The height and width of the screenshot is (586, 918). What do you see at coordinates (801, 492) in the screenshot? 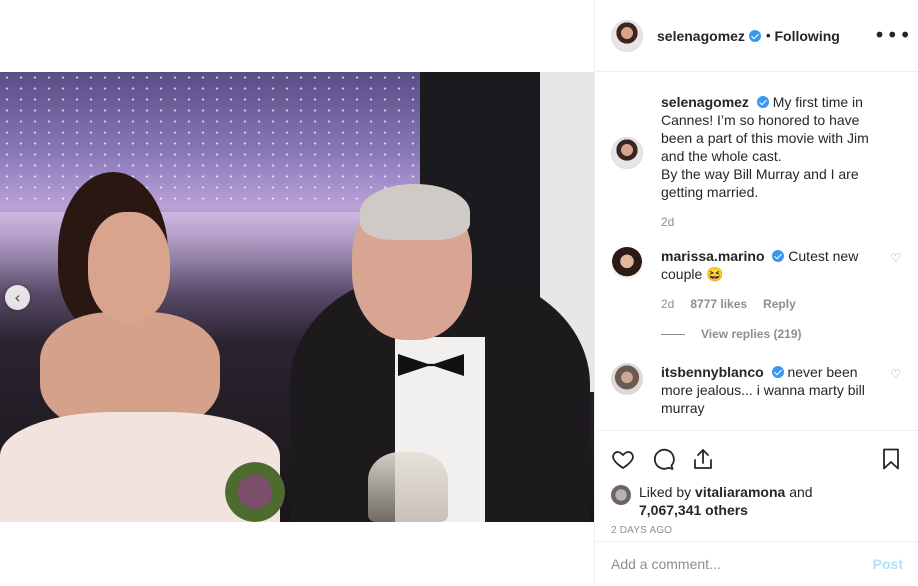
I see `liked-by-and: and` at bounding box center [801, 492].